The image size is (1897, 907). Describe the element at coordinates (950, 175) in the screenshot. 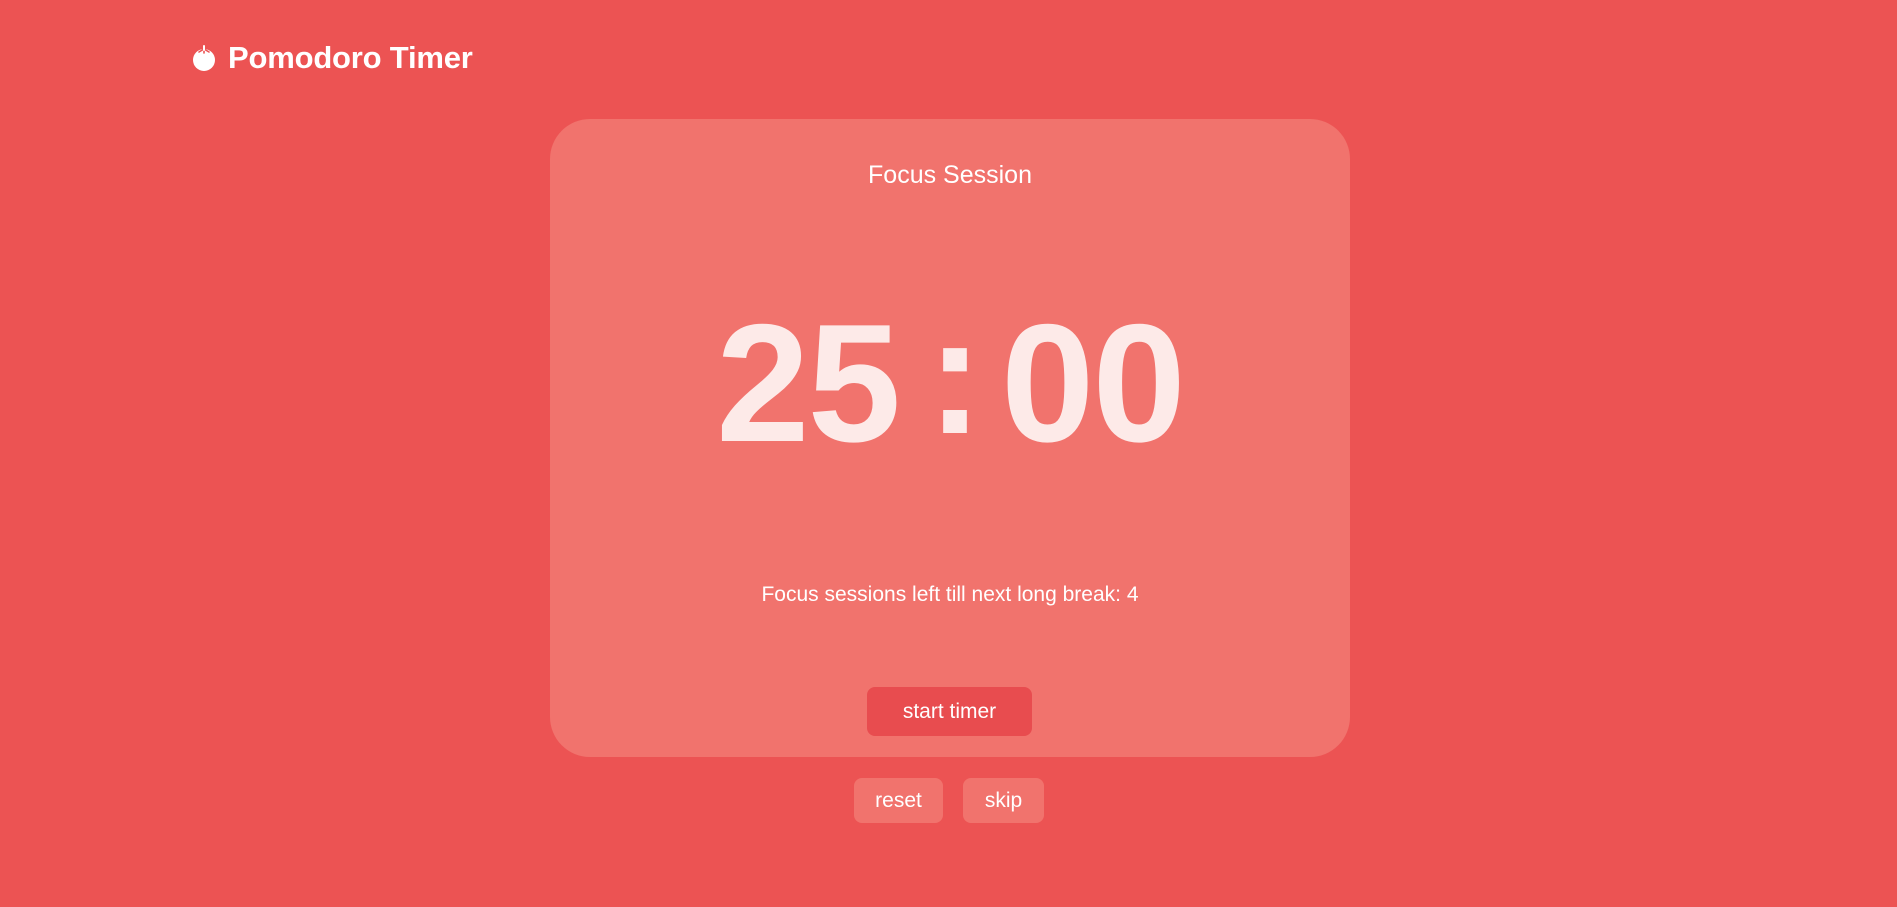

I see `session-label: Focus Session` at that location.